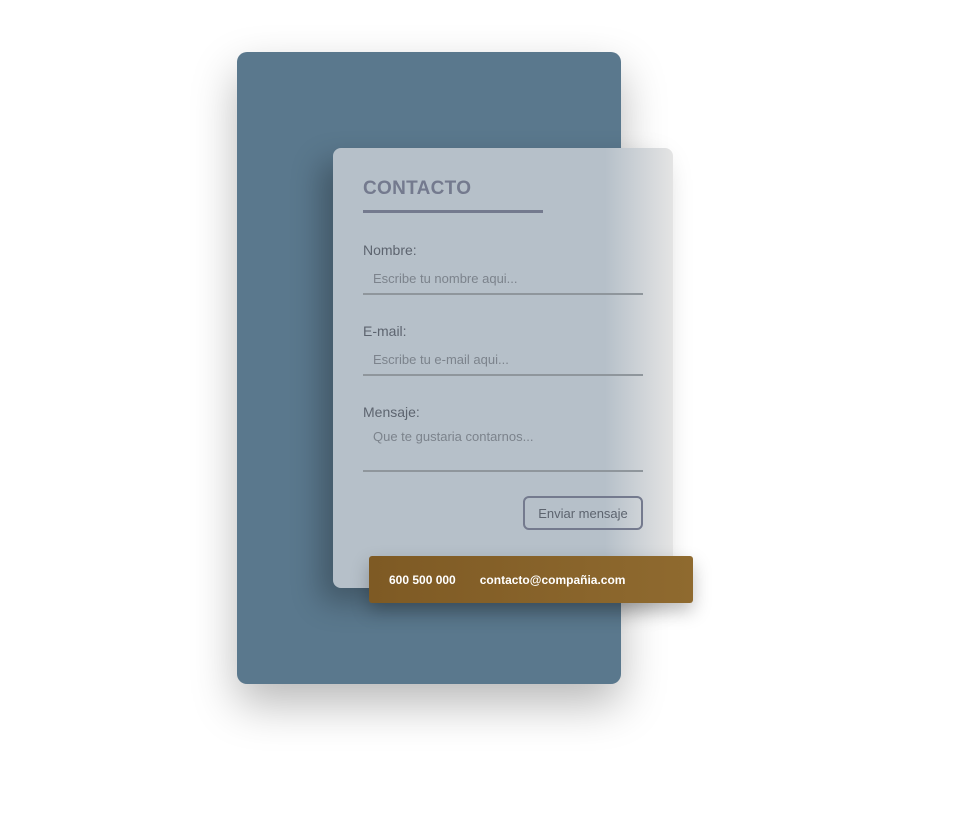  What do you see at coordinates (503, 360) in the screenshot?
I see `email-input` at bounding box center [503, 360].